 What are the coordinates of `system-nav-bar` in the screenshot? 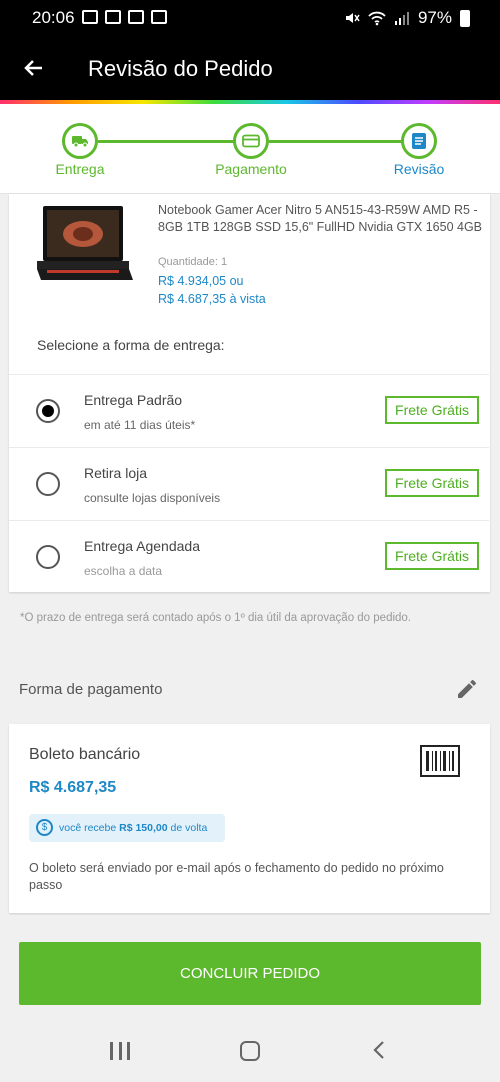 It's located at (250, 1051).